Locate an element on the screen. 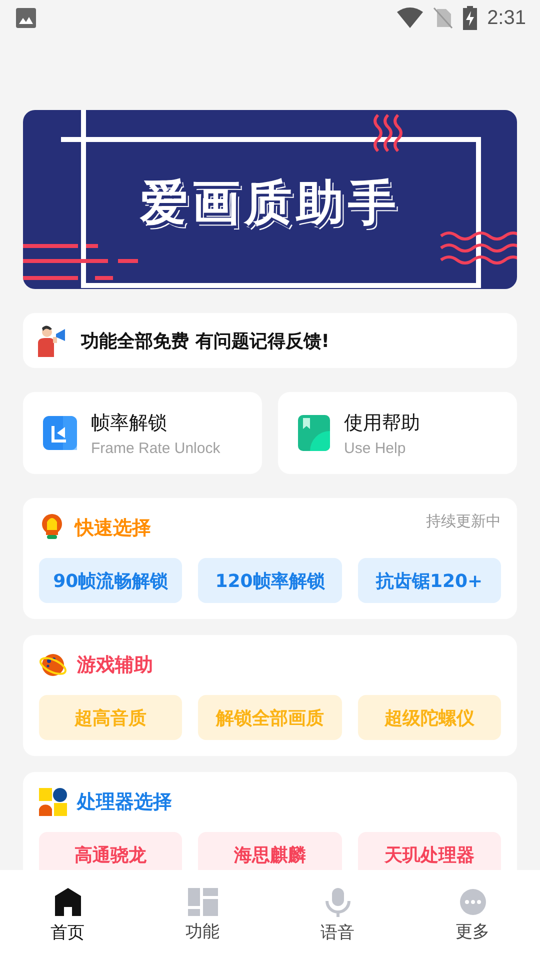  section-title: 游戏辅助 is located at coordinates (115, 665).